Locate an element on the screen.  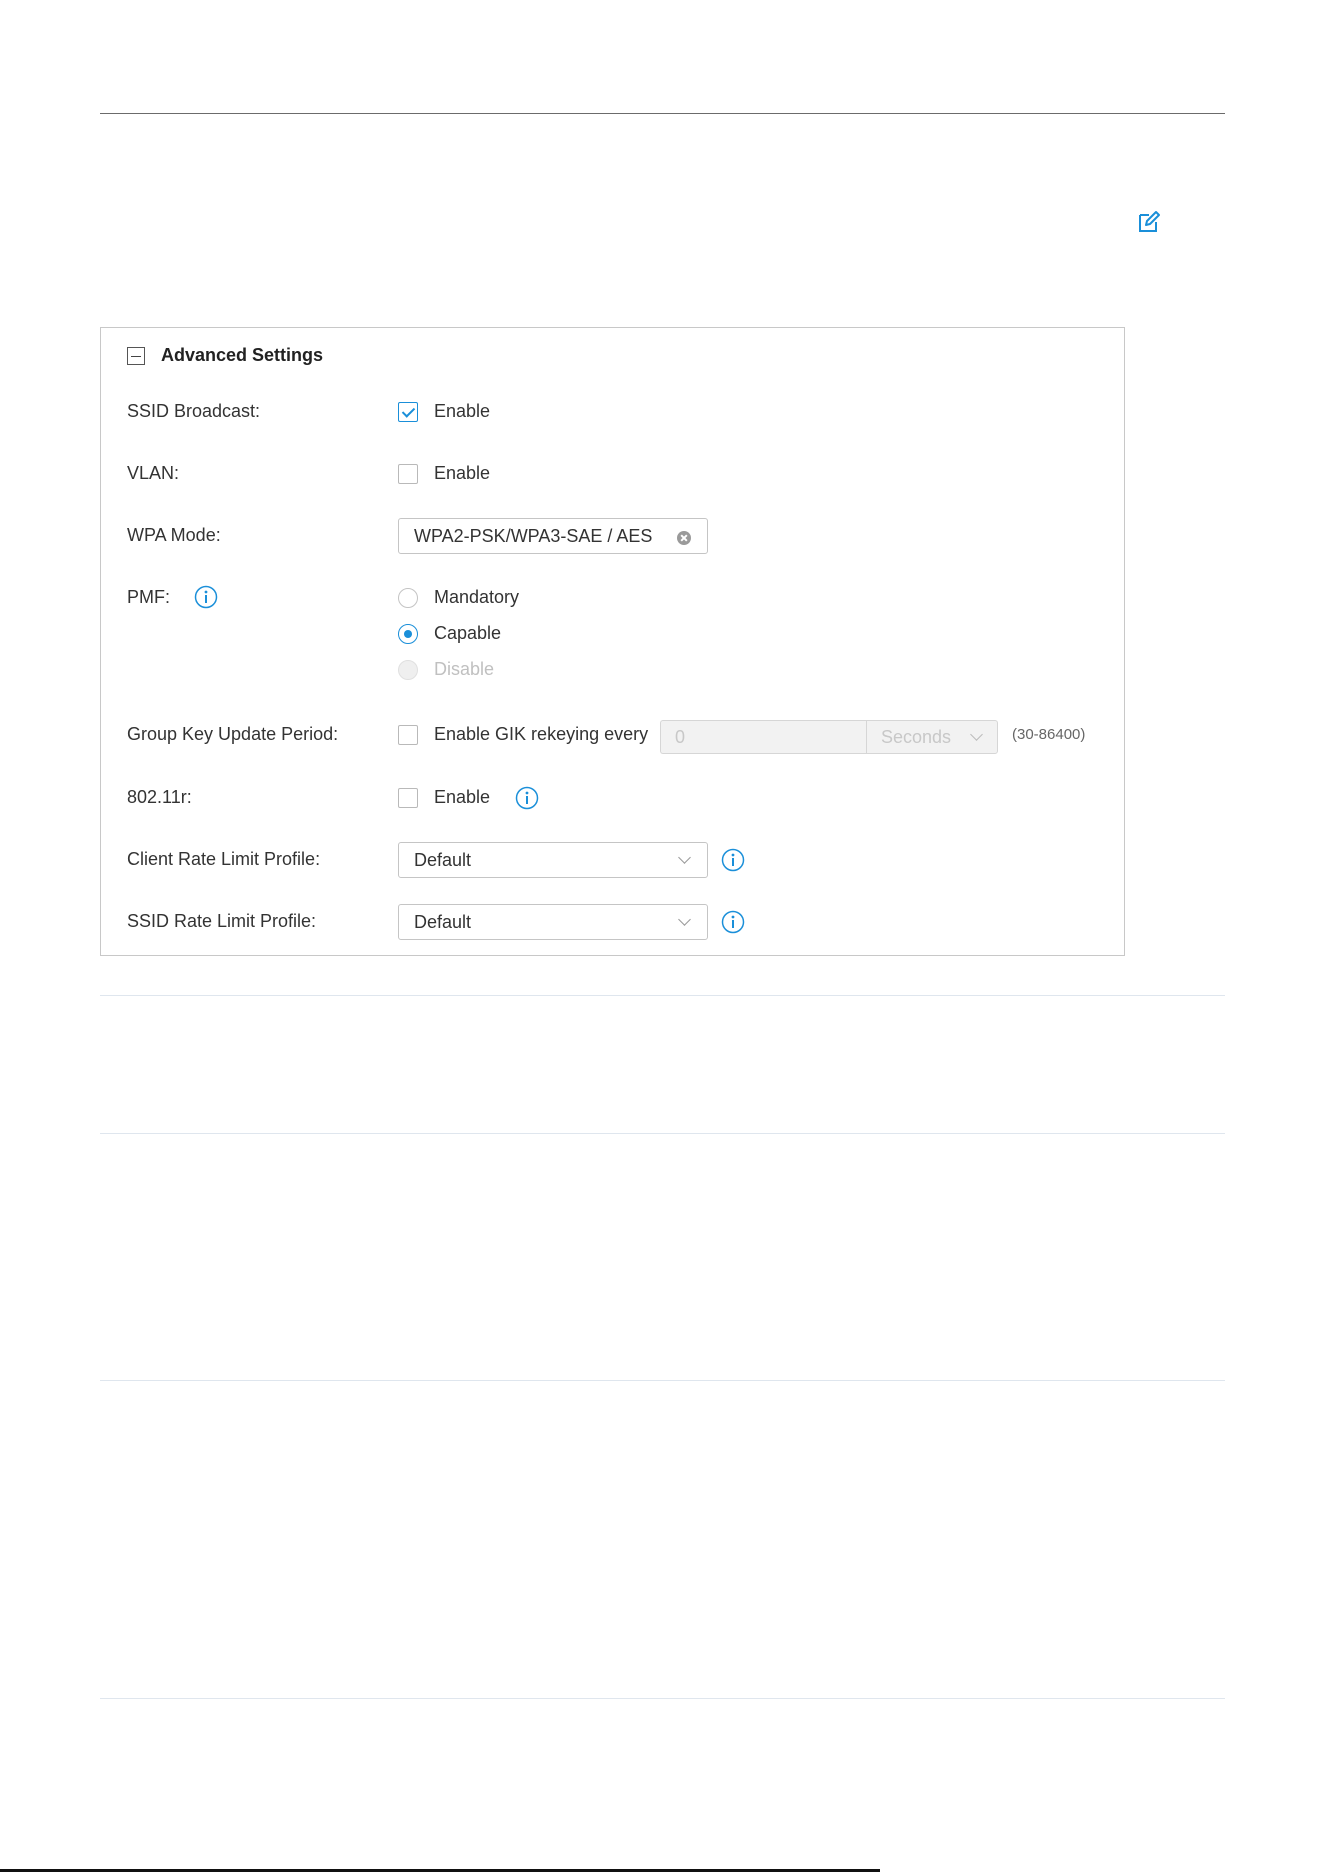
dot11r-enable-label: Enable is located at coordinates (462, 797).